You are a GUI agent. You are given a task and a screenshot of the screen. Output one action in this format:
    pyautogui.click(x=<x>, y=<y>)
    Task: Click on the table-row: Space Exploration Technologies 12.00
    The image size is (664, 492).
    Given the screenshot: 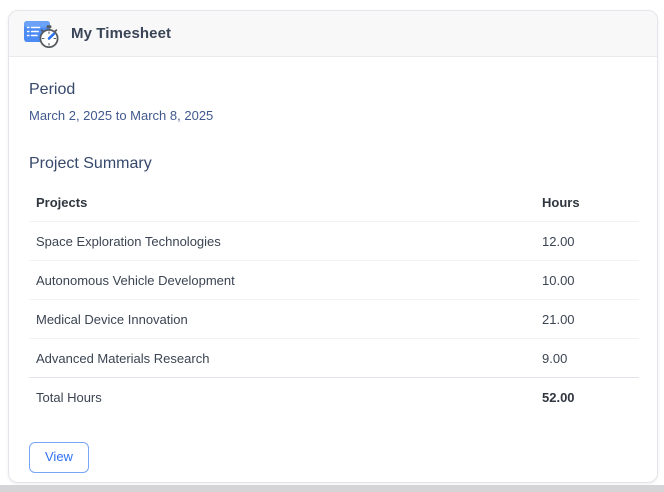 What is the action you would take?
    pyautogui.click(x=334, y=241)
    